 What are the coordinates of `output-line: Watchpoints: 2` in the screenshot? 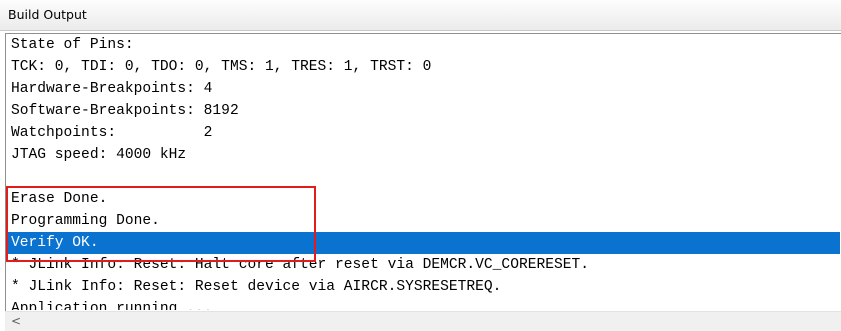 It's located at (423, 133).